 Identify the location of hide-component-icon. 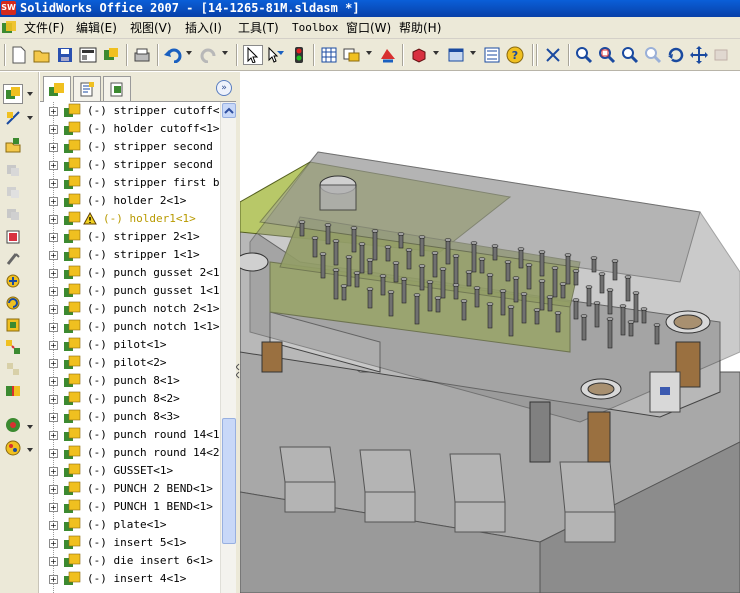
(13, 170).